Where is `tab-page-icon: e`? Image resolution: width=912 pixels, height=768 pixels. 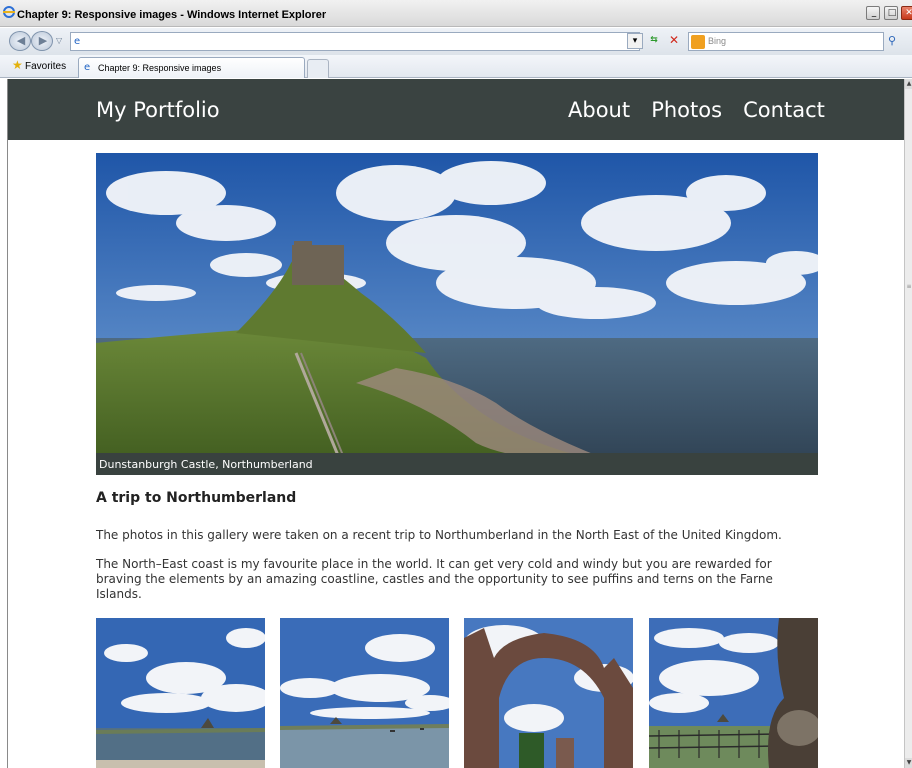
tab-page-icon: e is located at coordinates (87, 67).